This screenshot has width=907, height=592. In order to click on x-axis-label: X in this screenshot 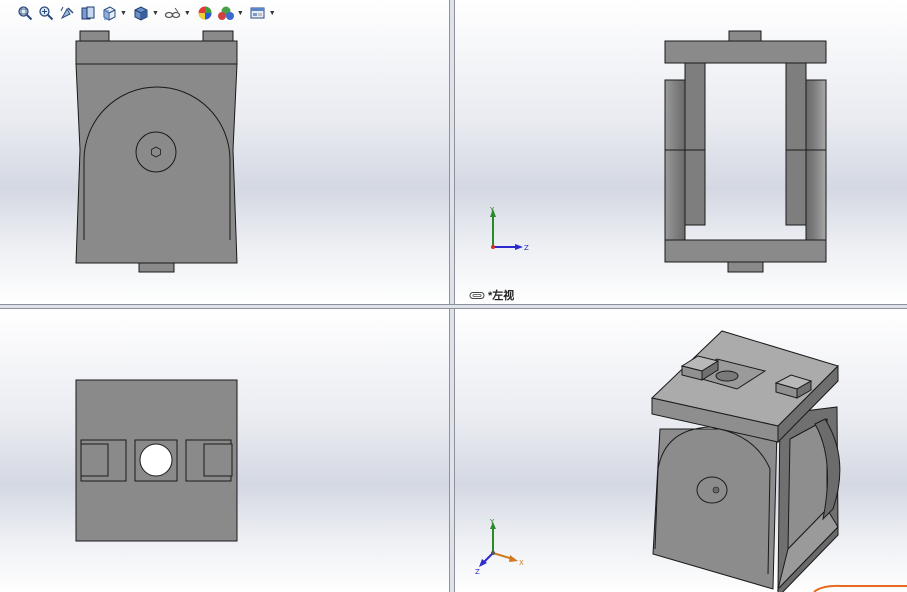, I will do `click(521, 563)`.